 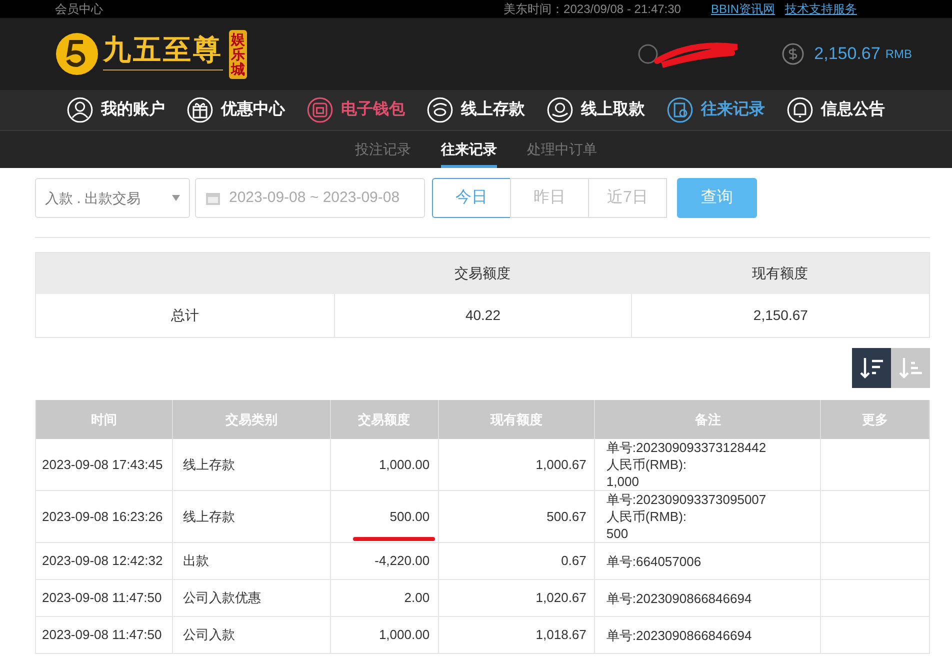 What do you see at coordinates (847, 54) in the screenshot?
I see `balance-amount: 2,150.67` at bounding box center [847, 54].